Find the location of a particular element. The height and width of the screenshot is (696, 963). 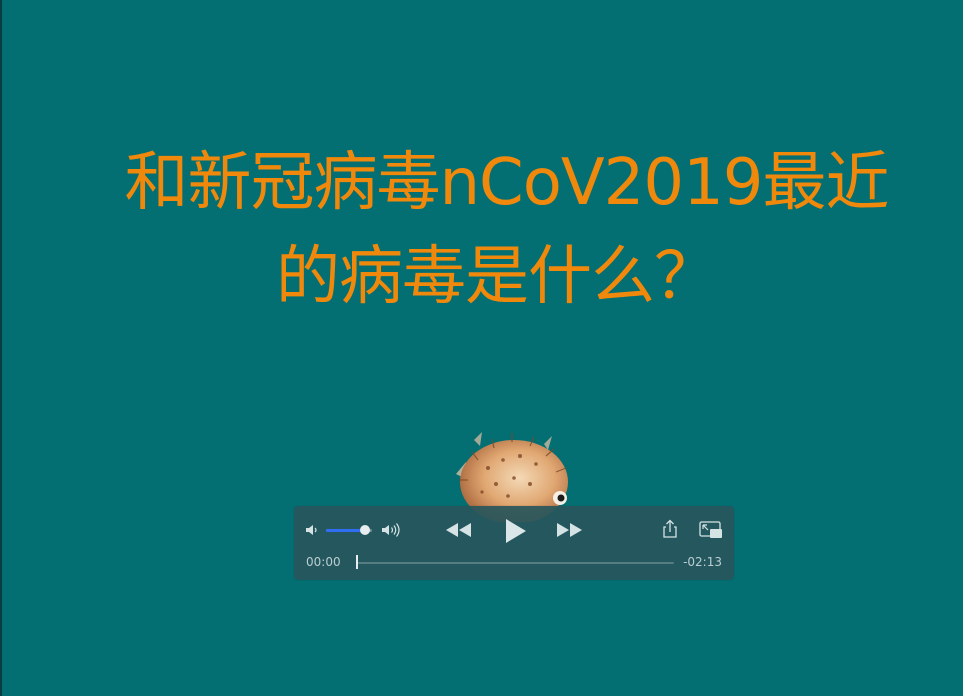

progress-playhead is located at coordinates (357, 562).